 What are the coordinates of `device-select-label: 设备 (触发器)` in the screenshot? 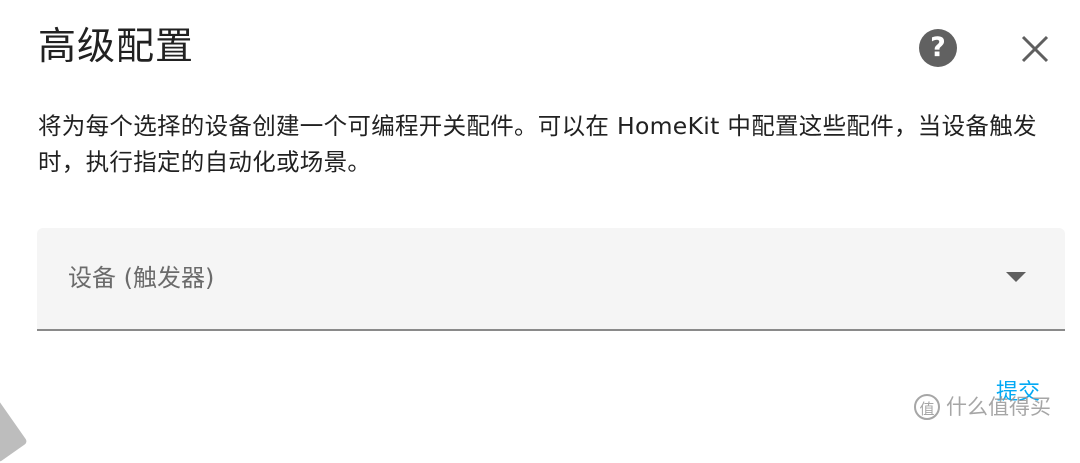 It's located at (141, 278).